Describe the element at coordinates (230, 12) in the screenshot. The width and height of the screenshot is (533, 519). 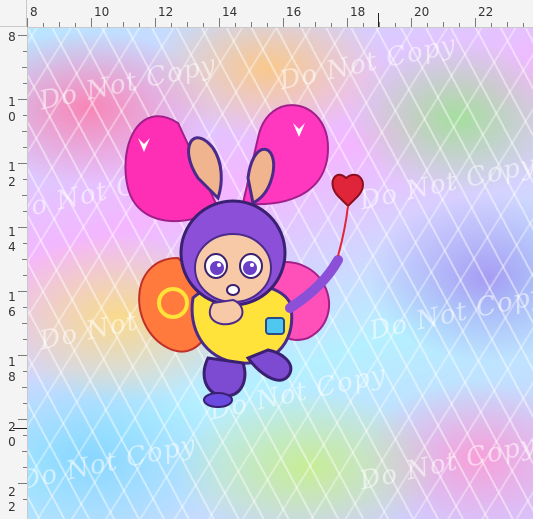
I see `ruler-label: 14` at that location.